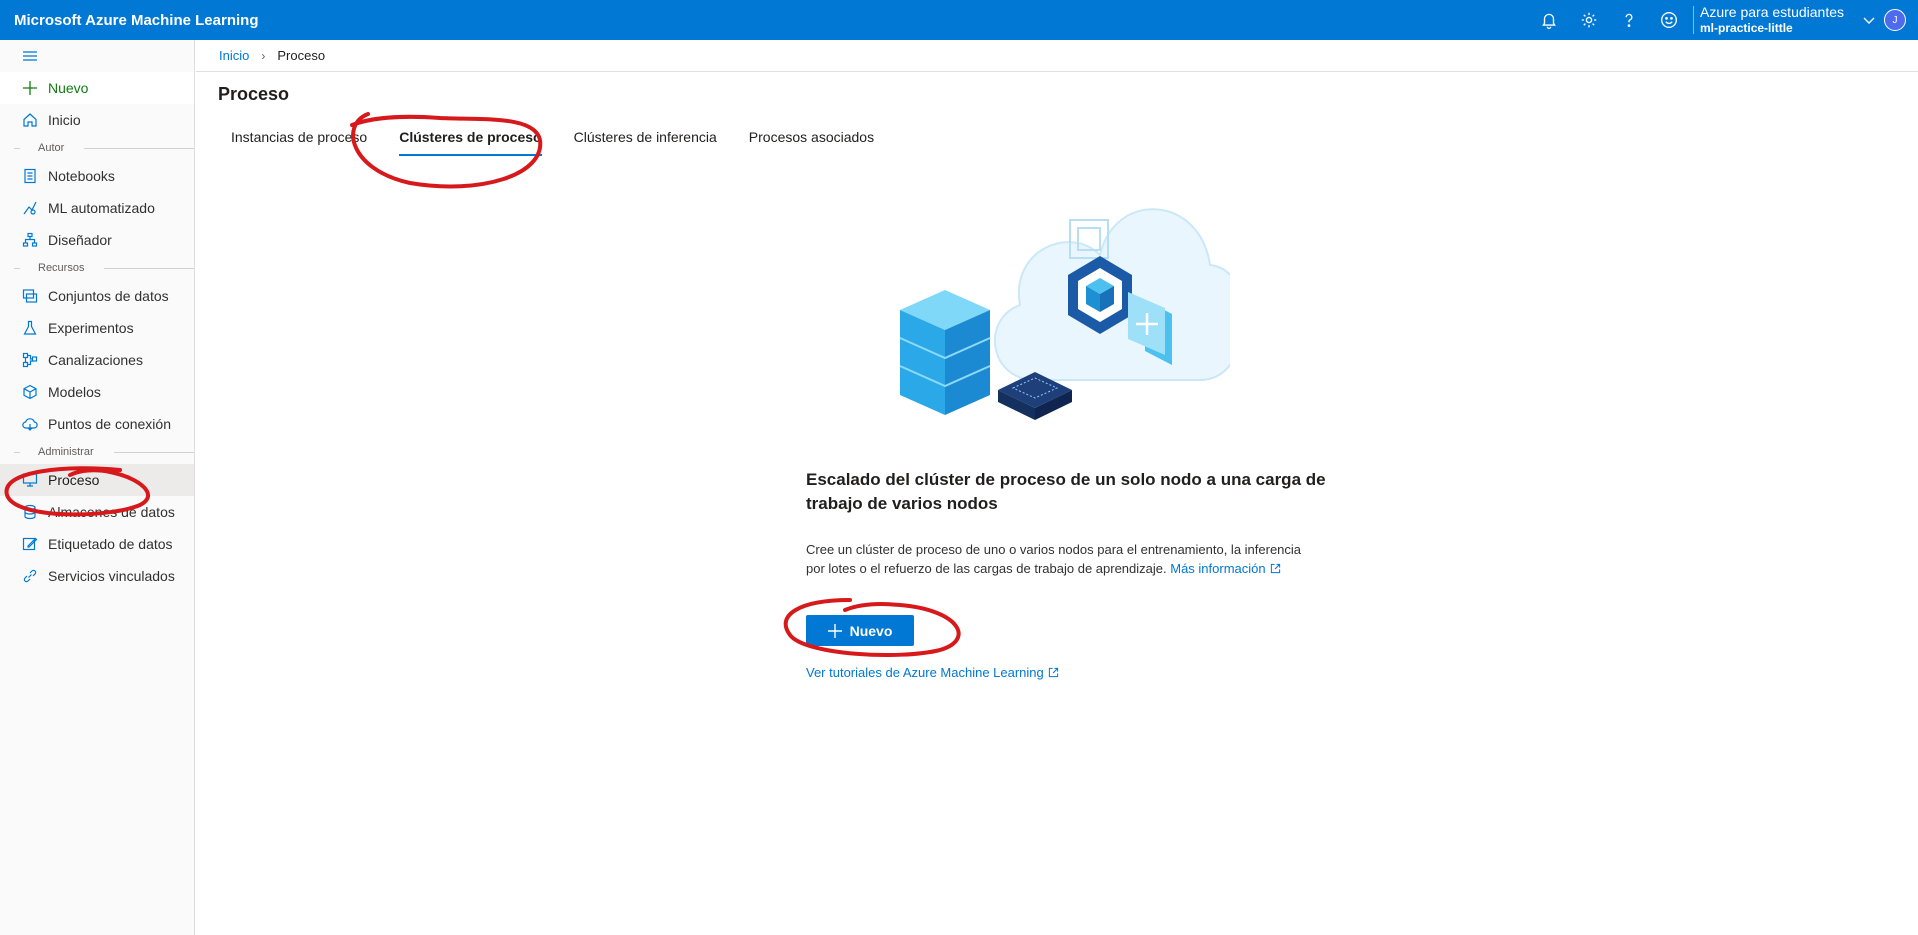 This screenshot has width=1918, height=935. I want to click on sidebar-new-button: Nuevo, so click(97, 88).